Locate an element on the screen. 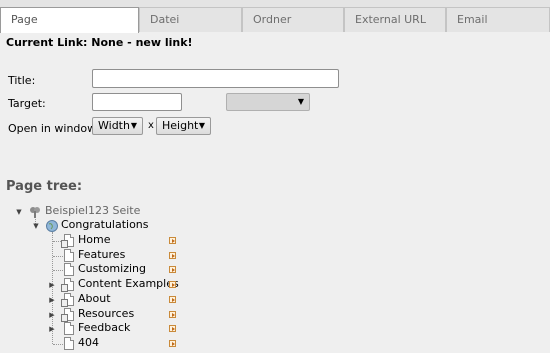 Image resolution: width=550 pixels, height=353 pixels. width-select-value: Width is located at coordinates (114, 125).